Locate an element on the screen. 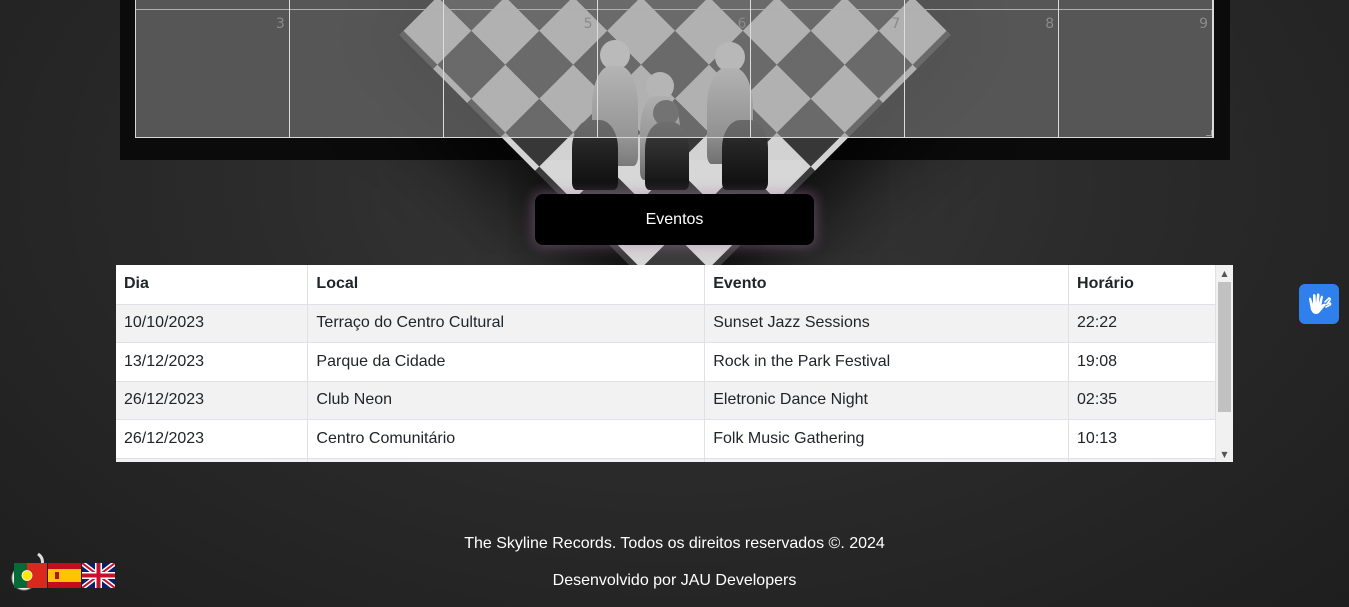  cell-evento: Folk Music Gathering is located at coordinates (887, 439).